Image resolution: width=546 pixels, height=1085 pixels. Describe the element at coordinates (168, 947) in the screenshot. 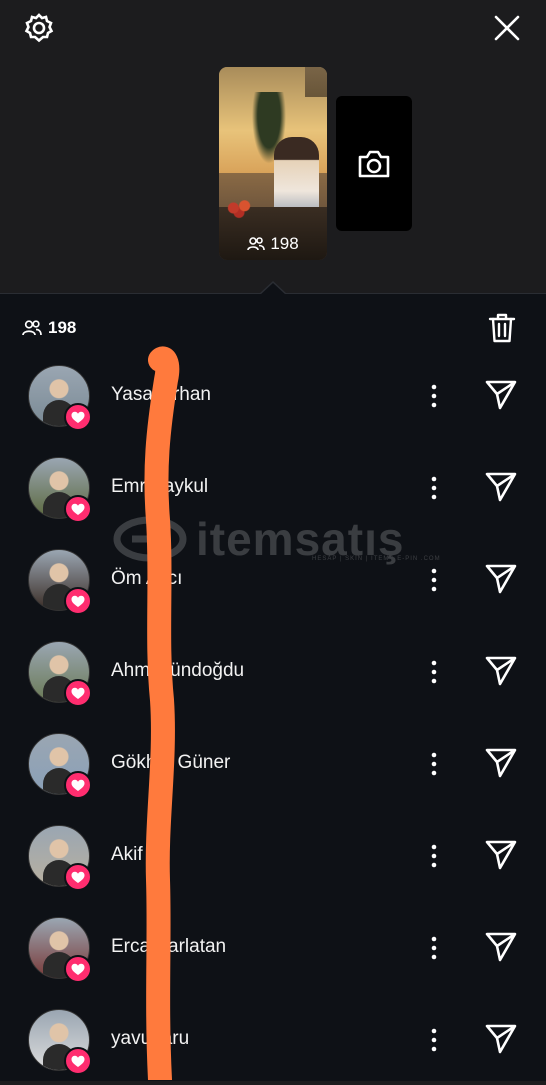

I see `viewer-name: Erca Parlatan` at that location.